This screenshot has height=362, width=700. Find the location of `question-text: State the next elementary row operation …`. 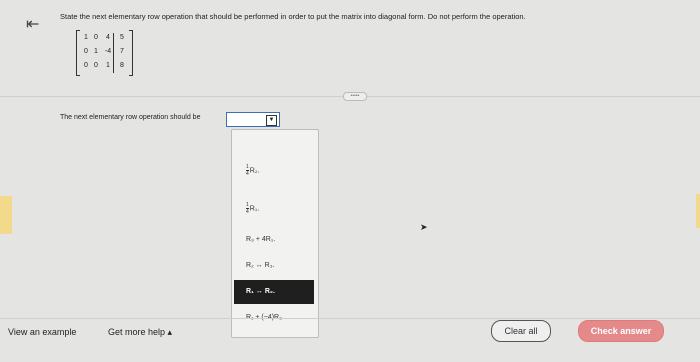

question-text: State the next elementary row operation … is located at coordinates (293, 16).